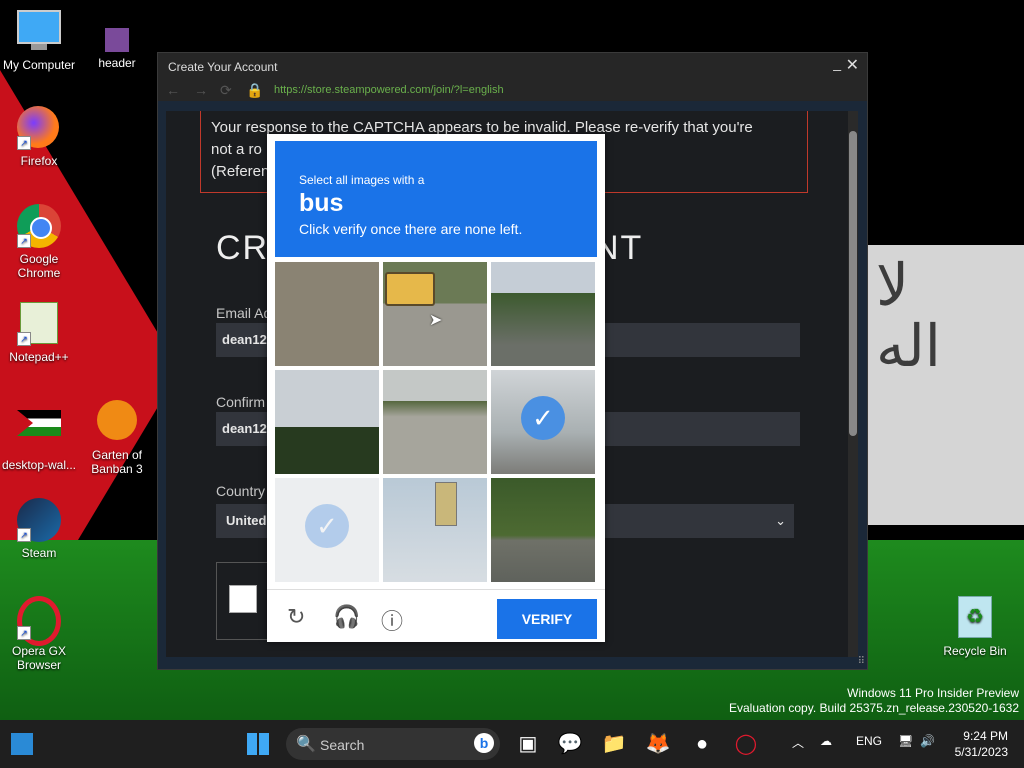 This screenshot has height=768, width=1024. Describe the element at coordinates (39, 324) in the screenshot. I see `notepadpp-icon: ↗` at that location.